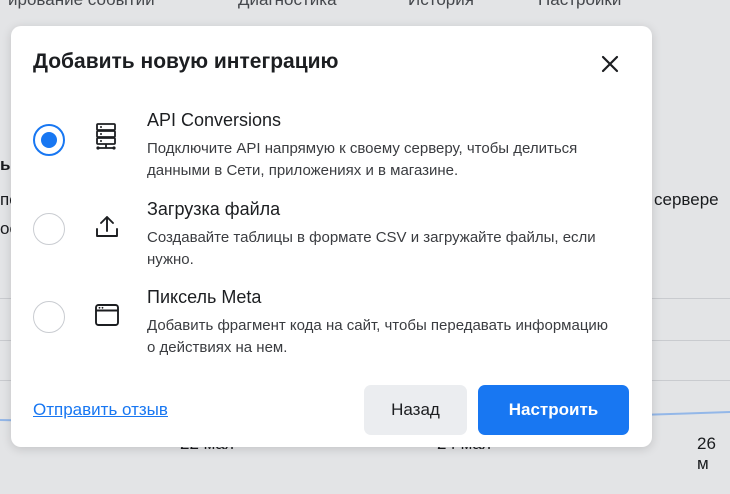 Image resolution: width=730 pixels, height=494 pixels. I want to click on radio-file-upload, so click(49, 229).